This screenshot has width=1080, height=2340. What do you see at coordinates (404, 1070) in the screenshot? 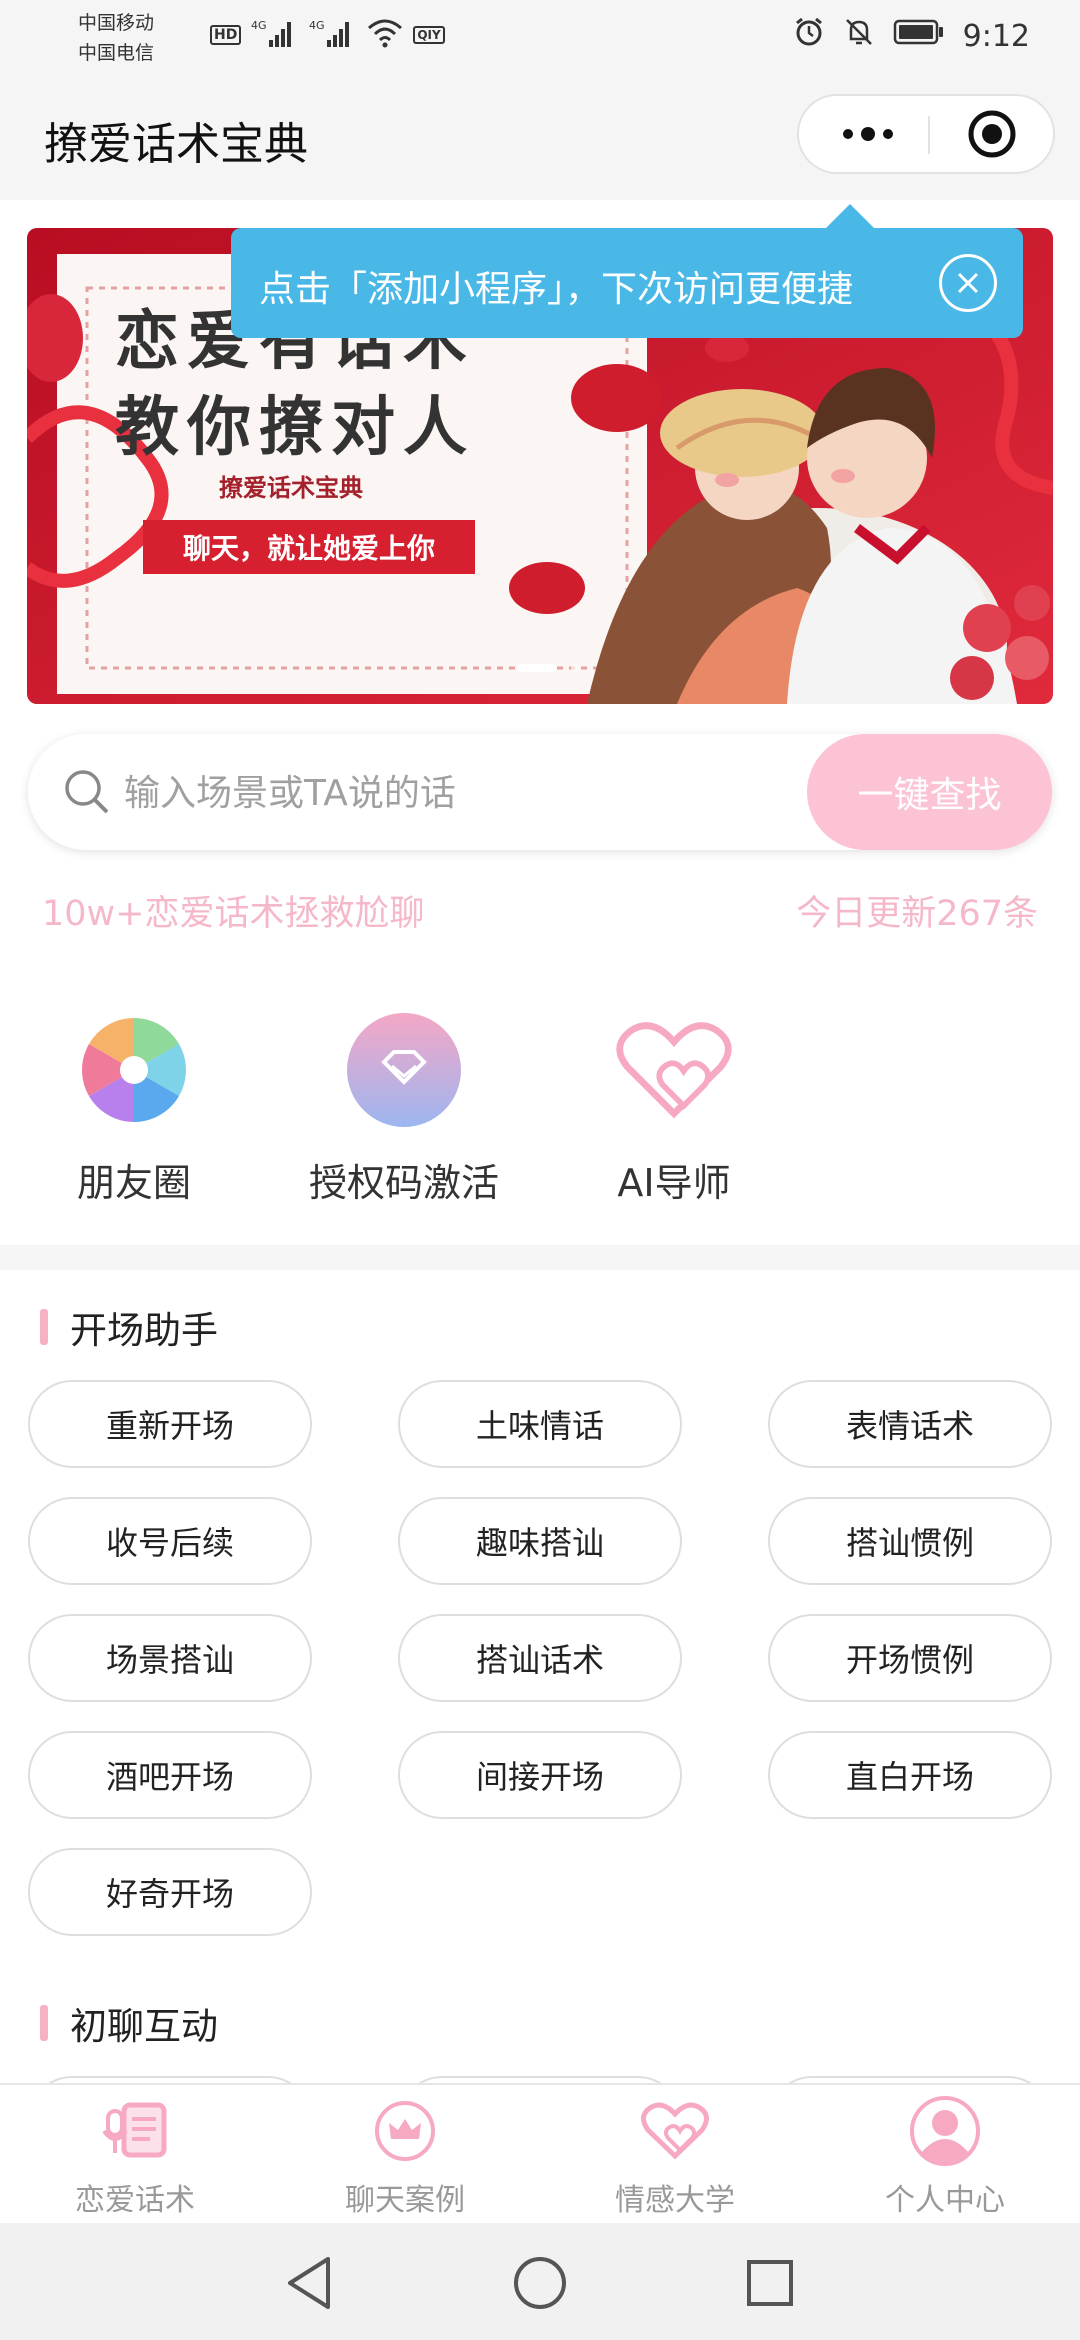
I see `diamond-icon` at bounding box center [404, 1070].